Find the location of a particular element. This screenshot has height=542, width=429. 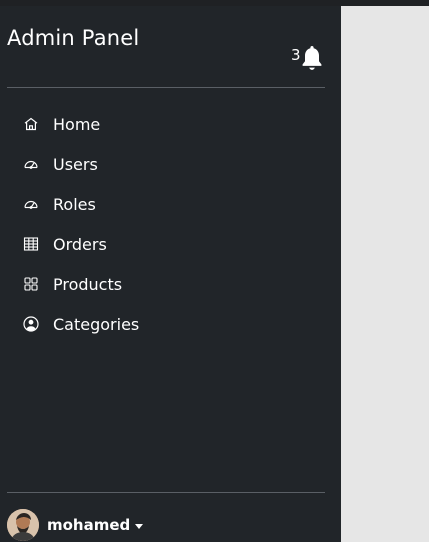

sidebar-item-users: Users is located at coordinates (170, 164).